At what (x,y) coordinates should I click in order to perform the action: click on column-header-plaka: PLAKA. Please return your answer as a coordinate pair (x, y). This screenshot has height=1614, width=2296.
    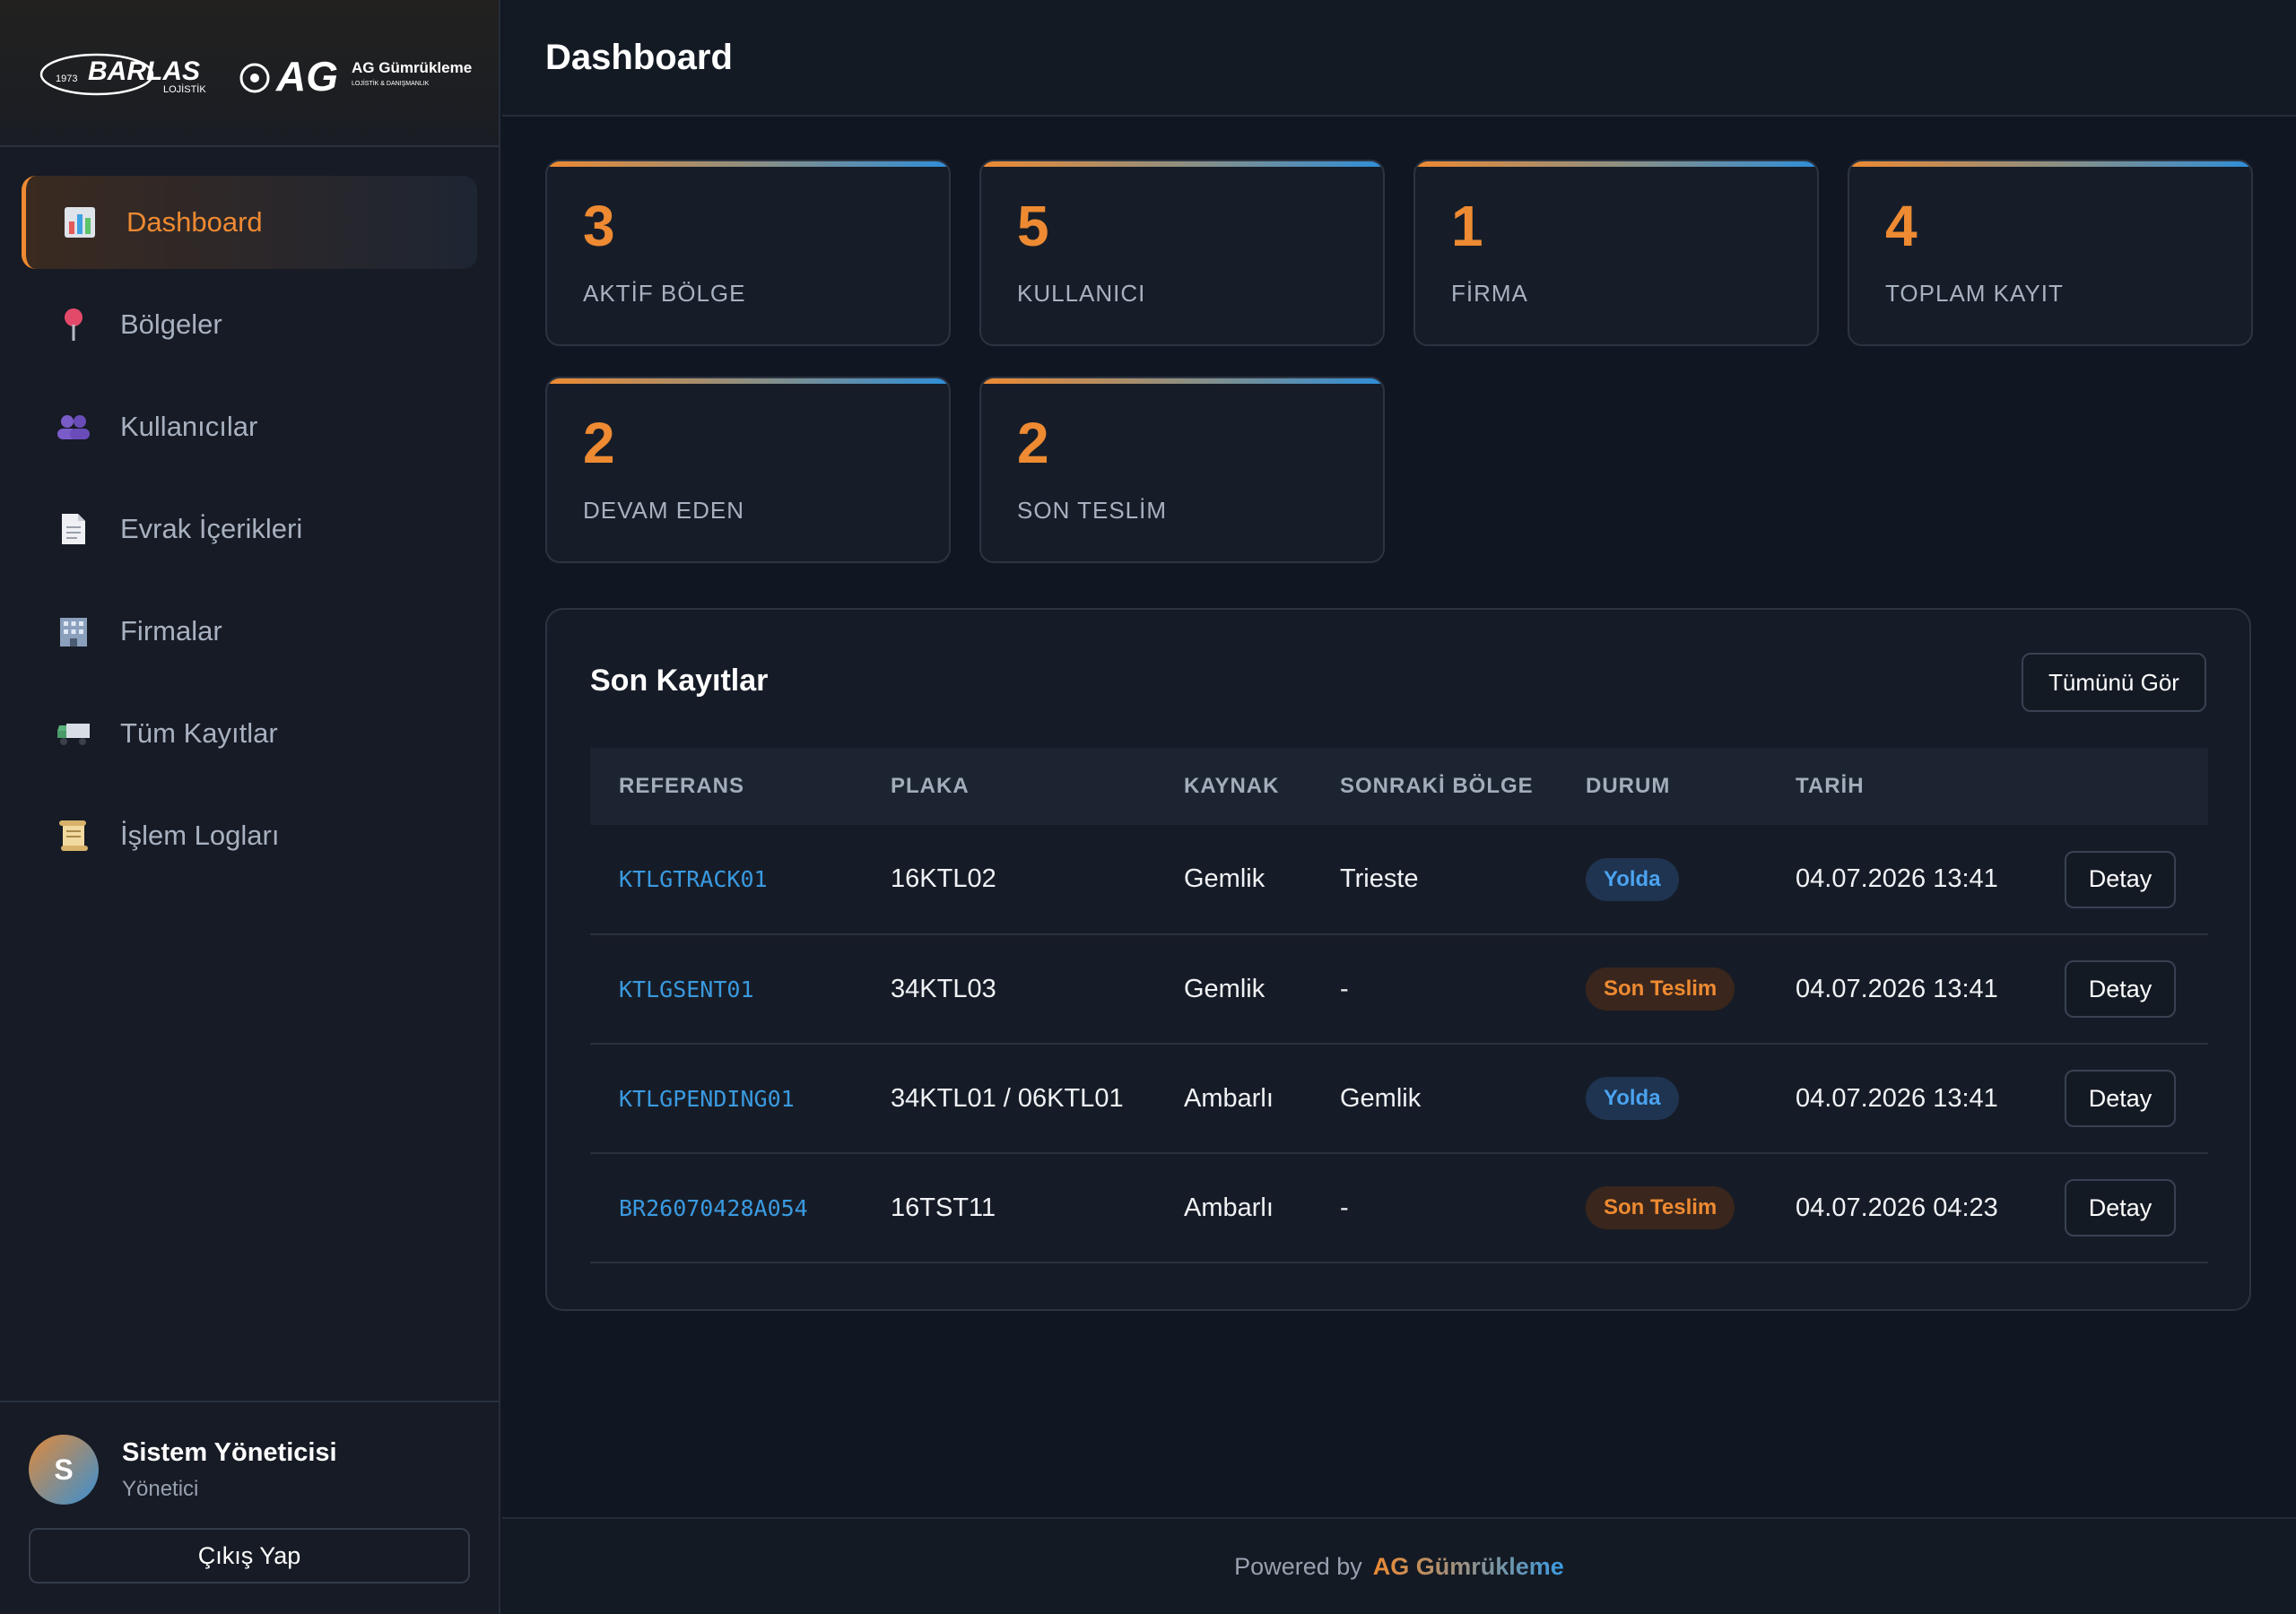
    Looking at the image, I should click on (1008, 786).